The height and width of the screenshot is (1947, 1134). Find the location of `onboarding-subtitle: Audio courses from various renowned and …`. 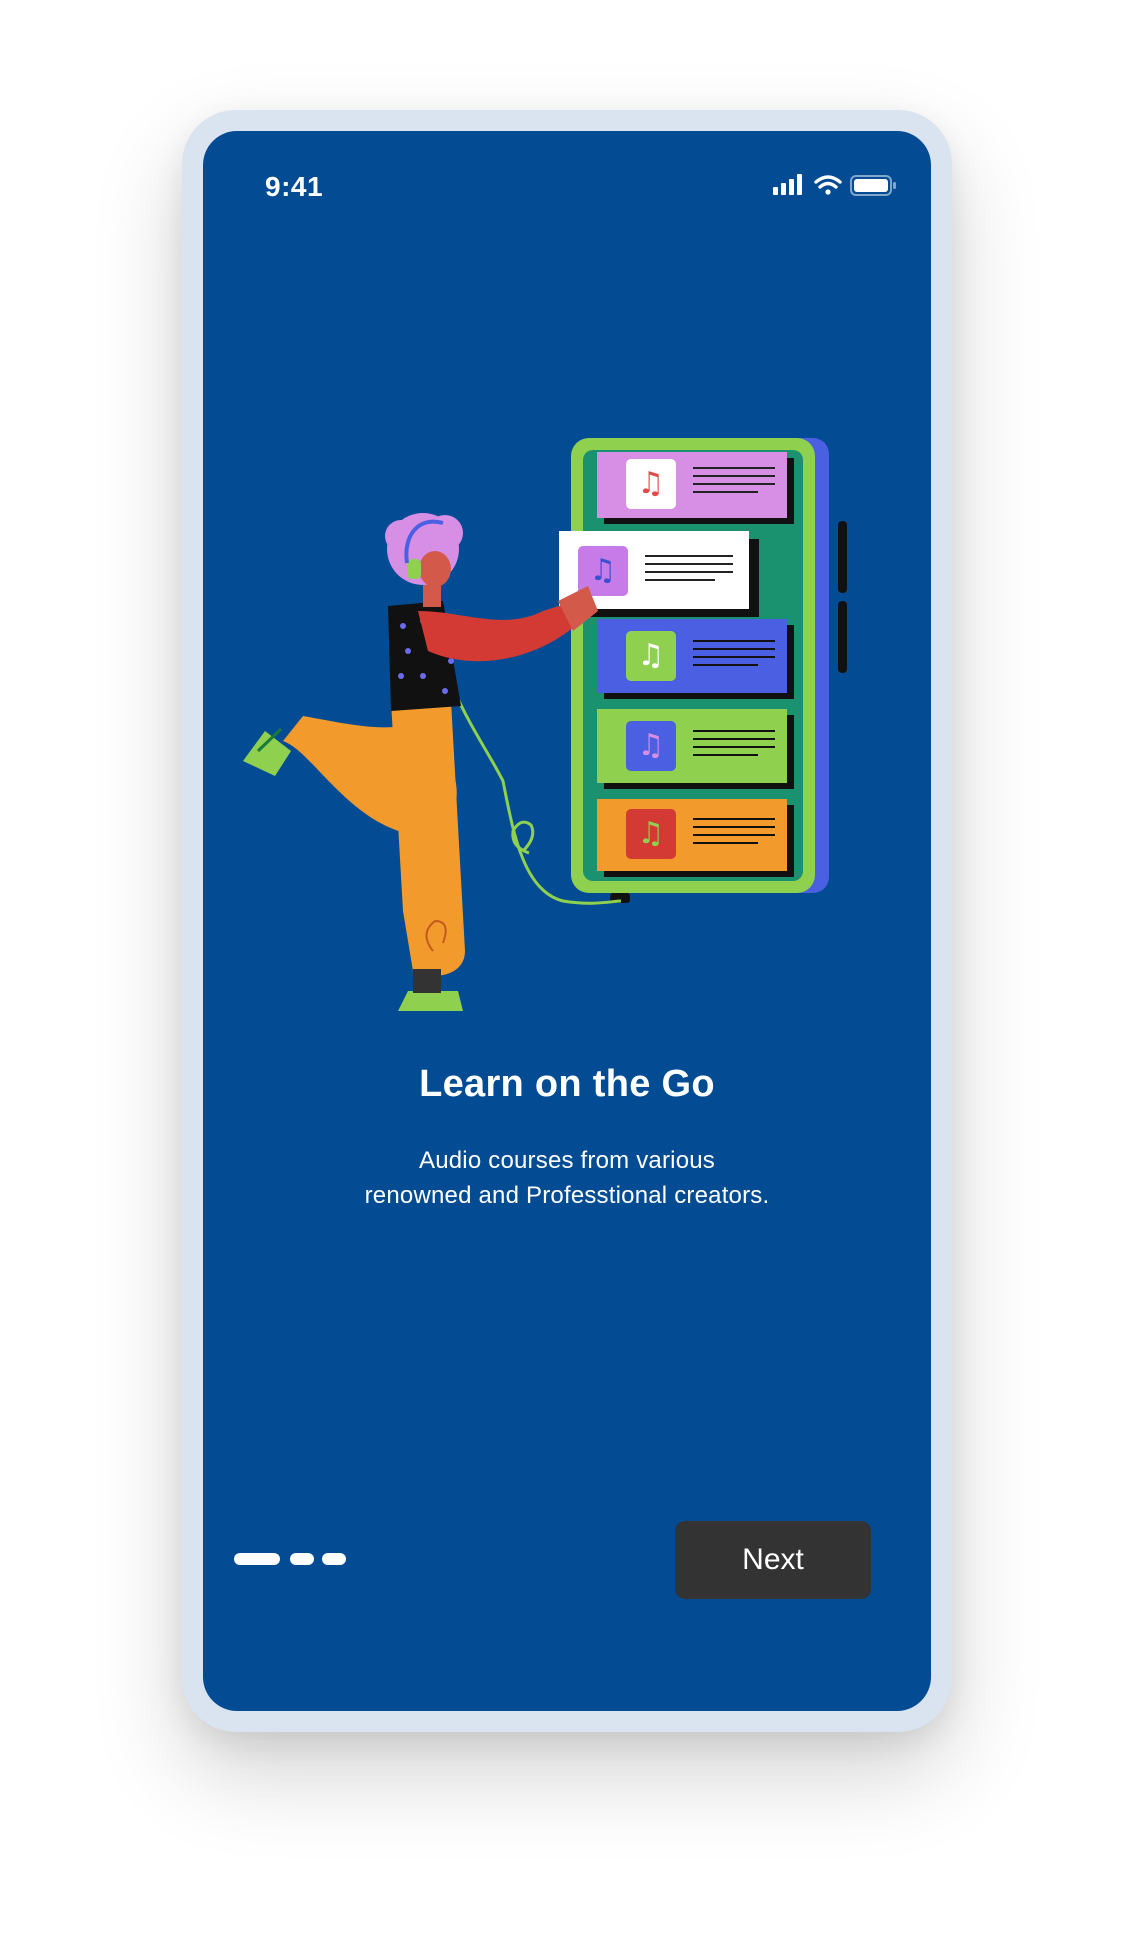

onboarding-subtitle: Audio courses from various renowned and … is located at coordinates (567, 1178).